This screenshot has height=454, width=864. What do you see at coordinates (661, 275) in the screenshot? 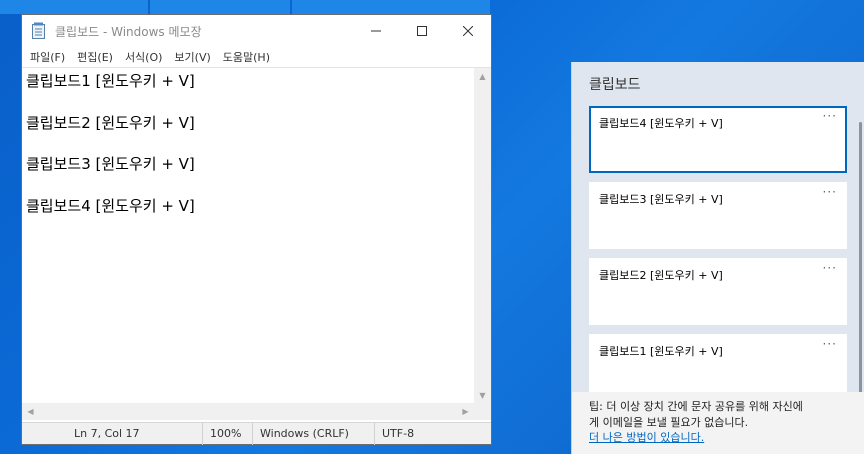
I see `clipboard-item-text: 클립보드2 [윈도우키 + V]` at bounding box center [661, 275].